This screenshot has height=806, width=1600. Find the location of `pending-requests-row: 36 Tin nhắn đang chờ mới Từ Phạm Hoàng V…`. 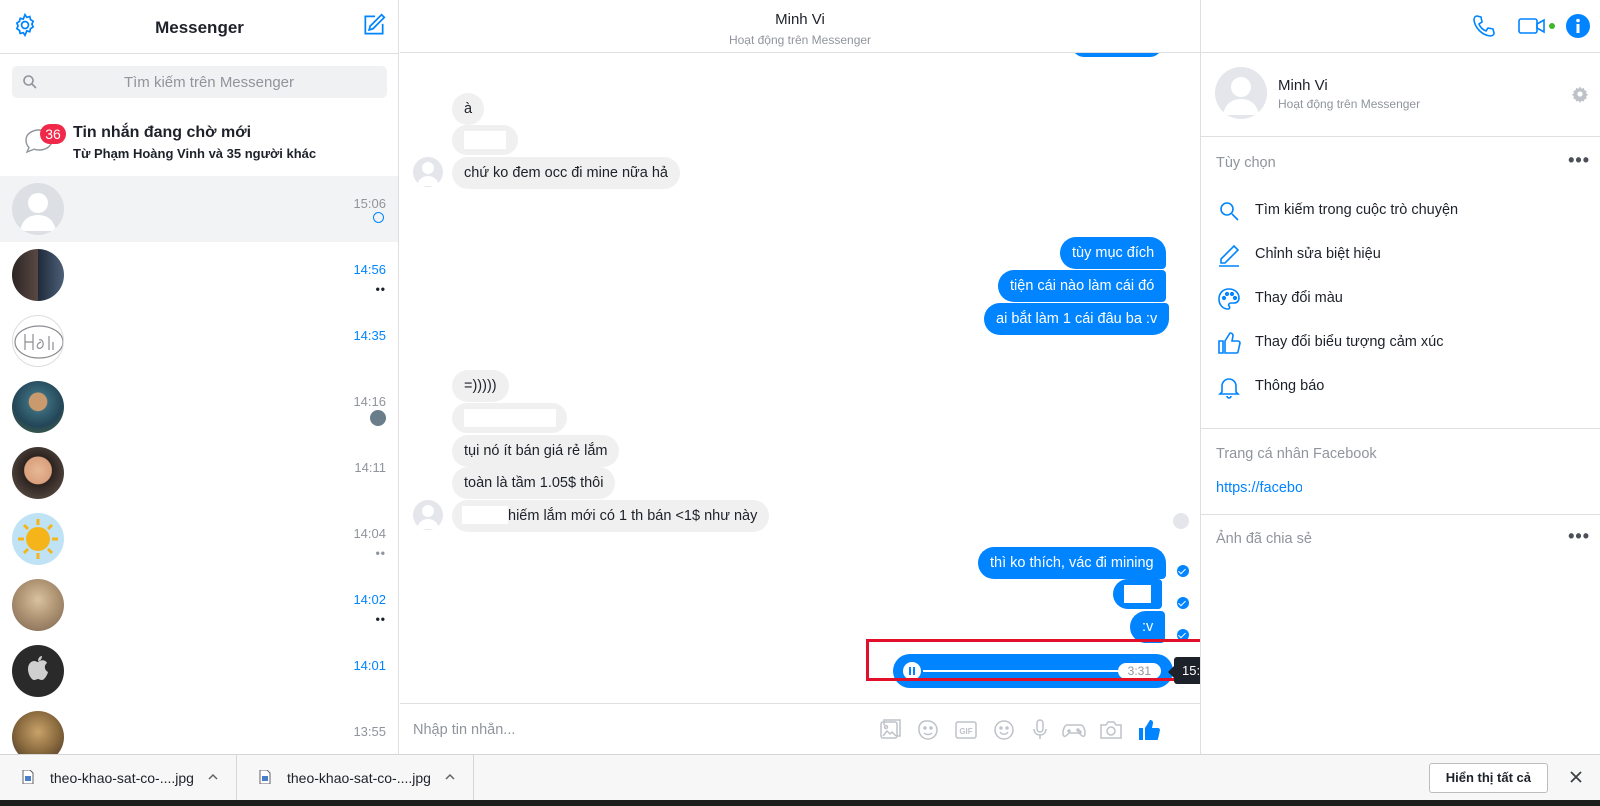

pending-requests-row: 36 Tin nhắn đang chờ mới Từ Phạm Hoàng V… is located at coordinates (199, 144).